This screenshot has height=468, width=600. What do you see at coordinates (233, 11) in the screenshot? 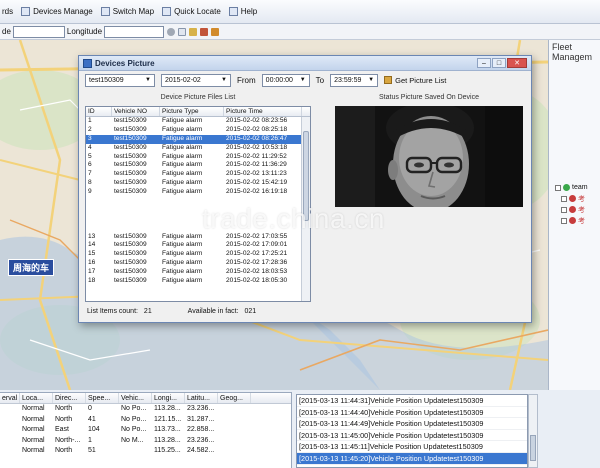
I see `help-icon` at bounding box center [233, 11].